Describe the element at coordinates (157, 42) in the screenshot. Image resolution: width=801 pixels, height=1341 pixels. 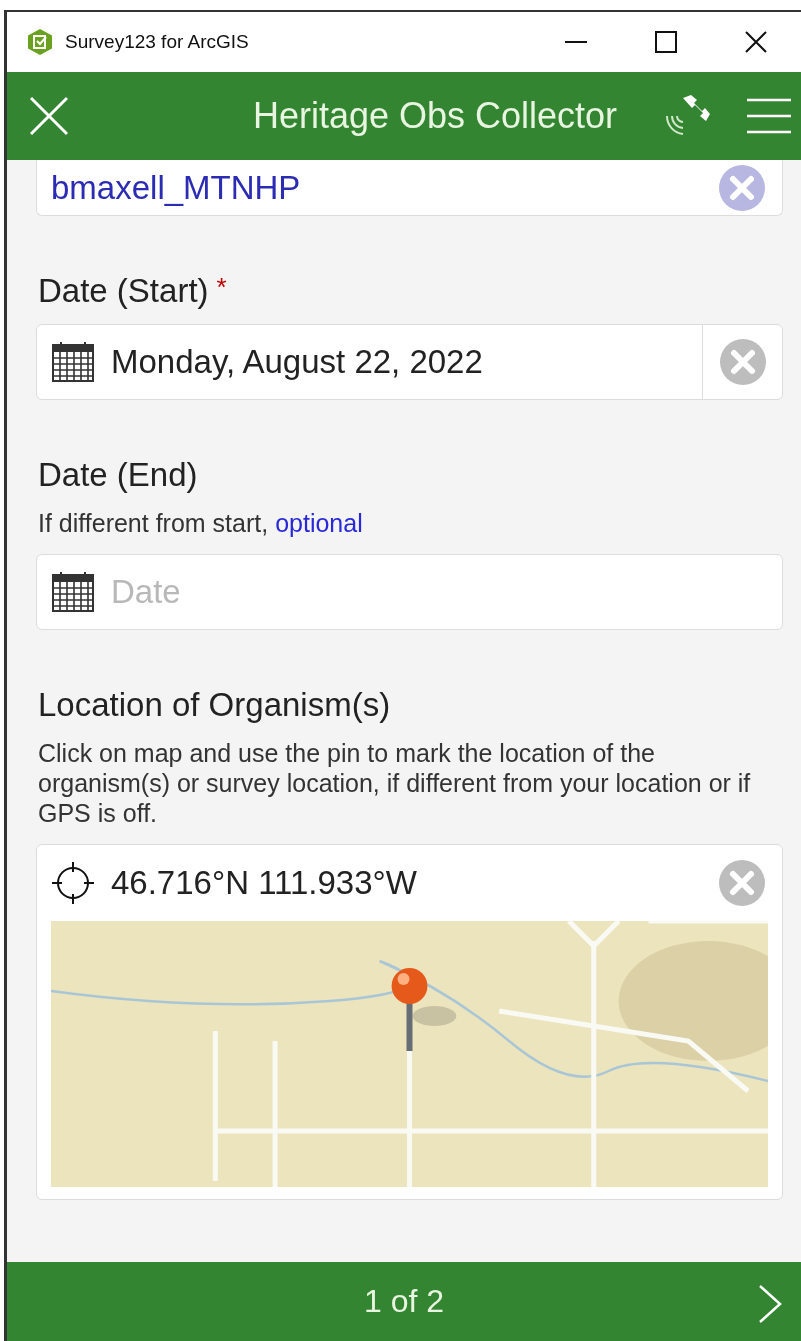
I see `window-title: Survey123 for ArcGIS` at that location.